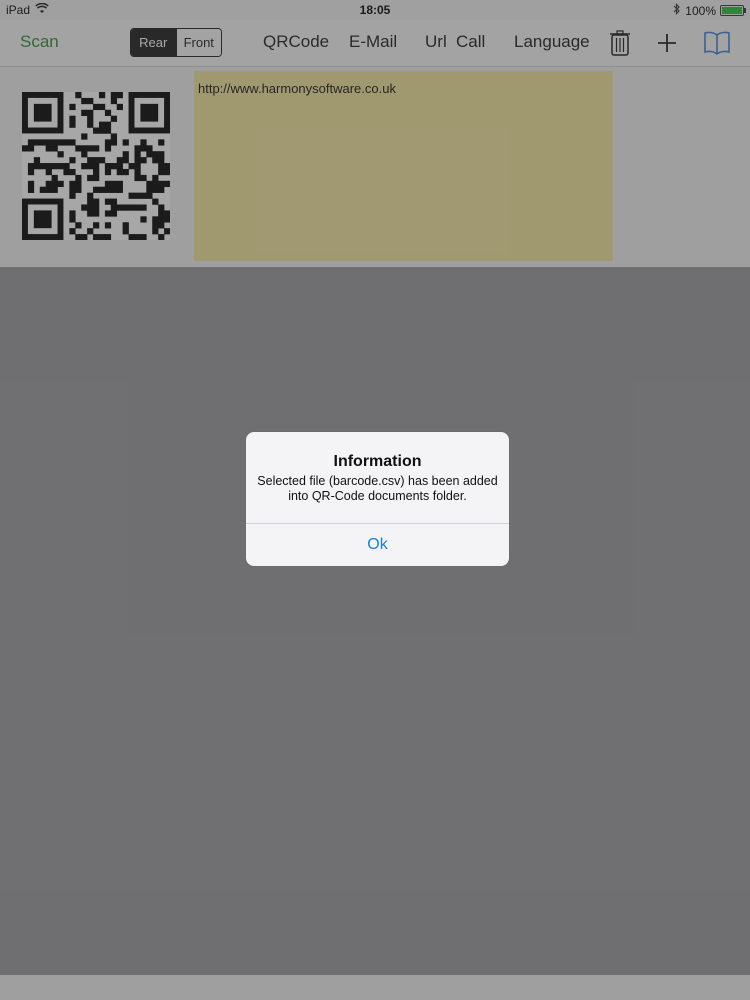 Image resolution: width=750 pixels, height=1000 pixels. Describe the element at coordinates (377, 545) in the screenshot. I see `ok-button: Ok` at that location.